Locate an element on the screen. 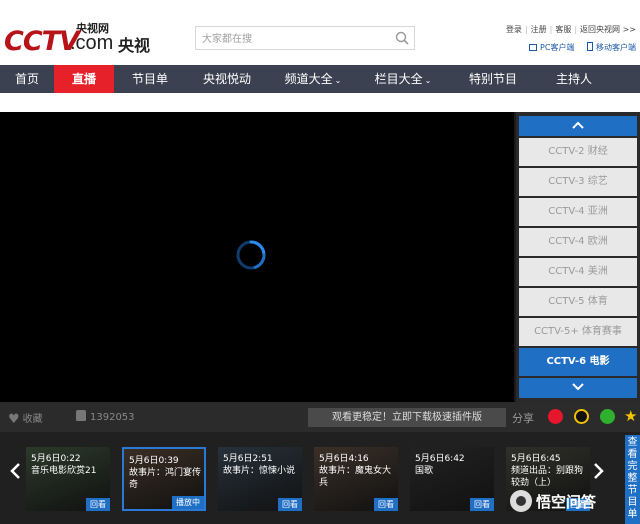 The image size is (640, 524). loading-spinner-icon is located at coordinates (251, 255).